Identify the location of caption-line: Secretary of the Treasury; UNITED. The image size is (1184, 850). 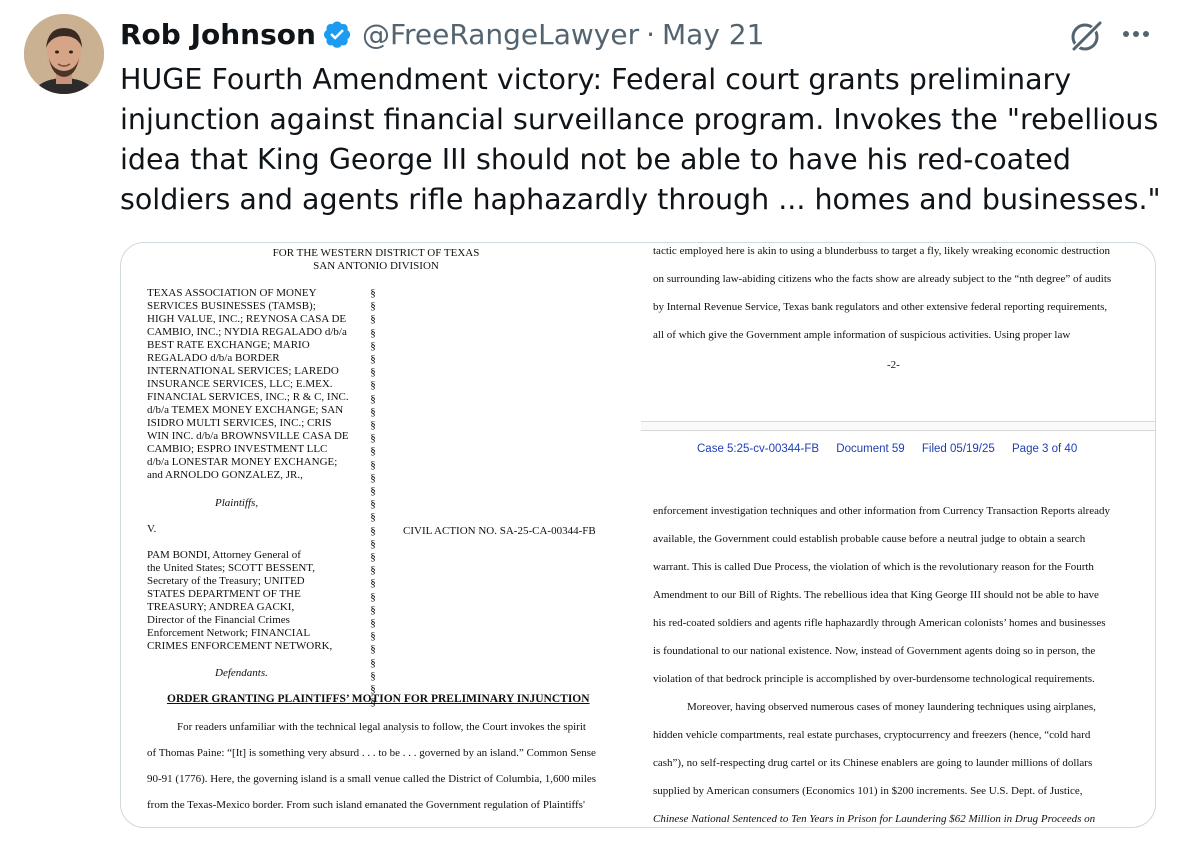
(226, 581).